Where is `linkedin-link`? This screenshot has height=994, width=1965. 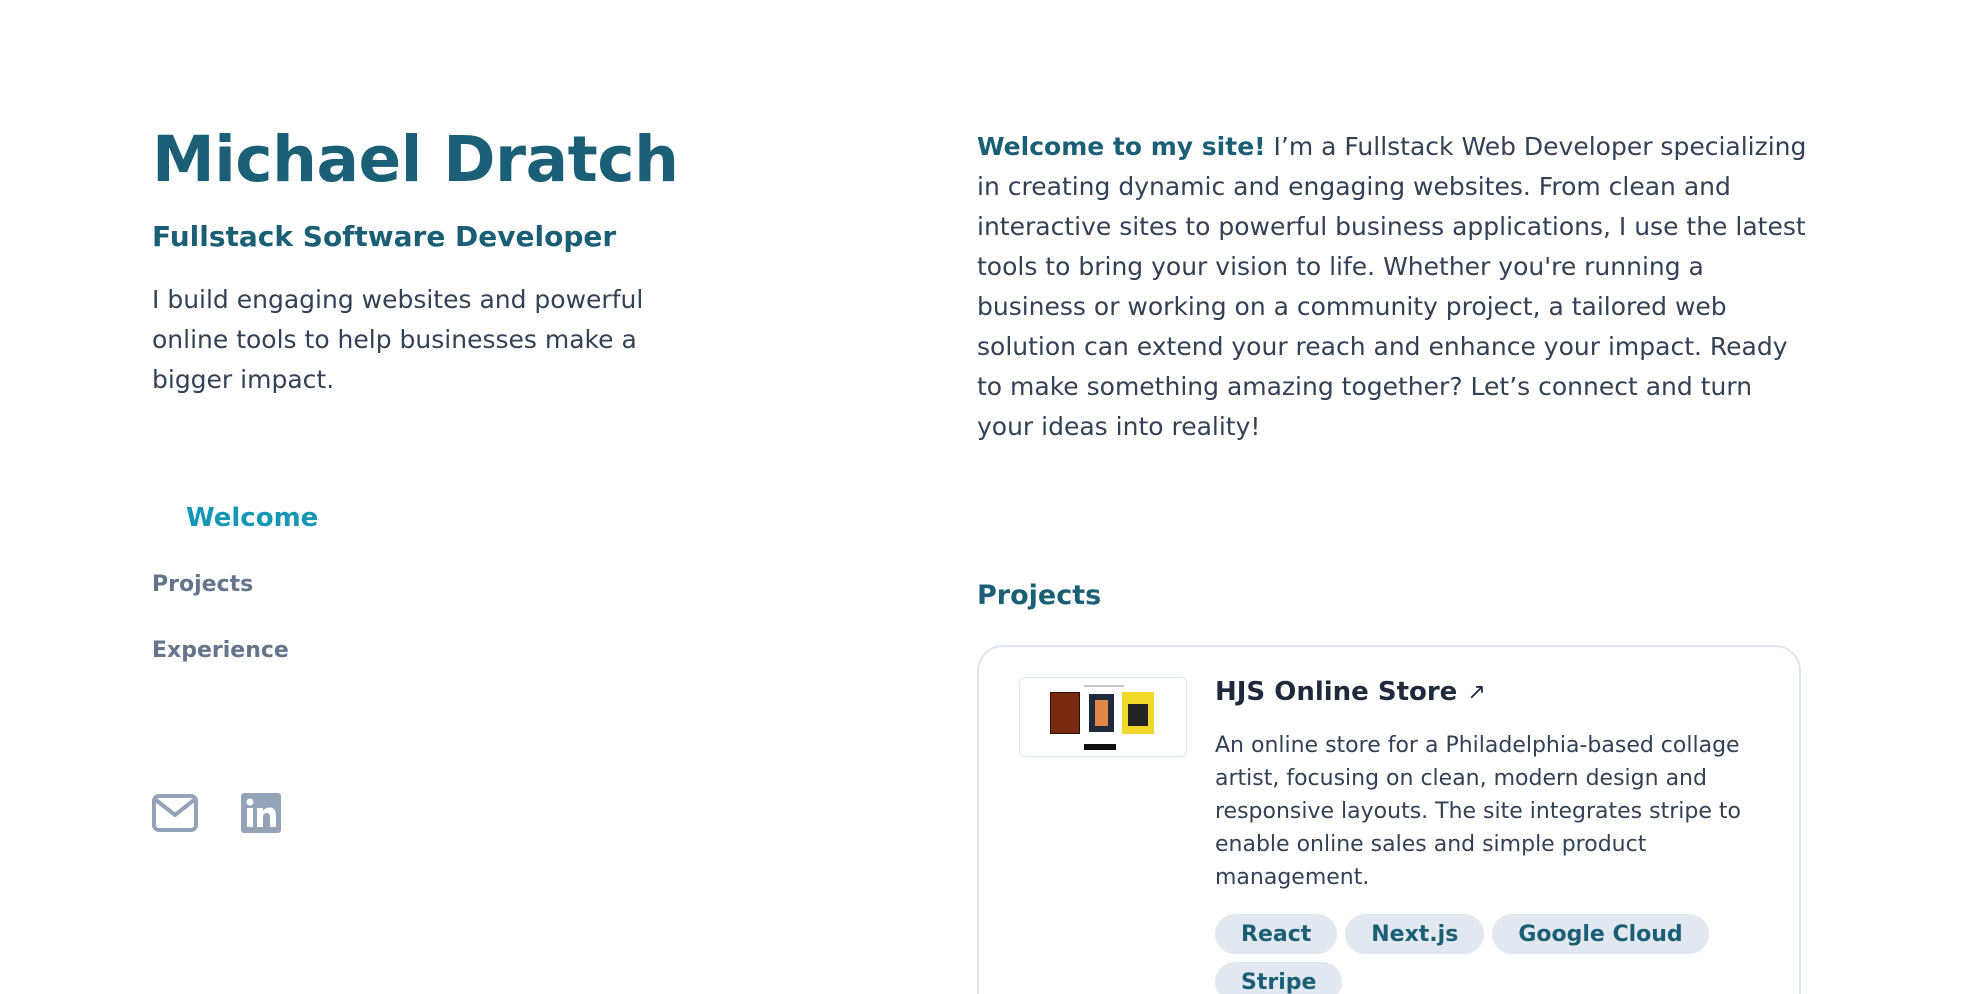 linkedin-link is located at coordinates (261, 813).